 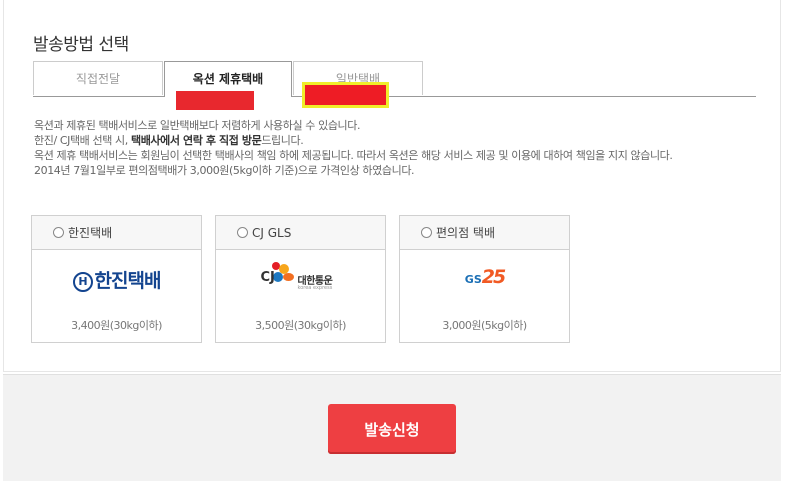 I want to click on redaction-mark, so click(x=215, y=100).